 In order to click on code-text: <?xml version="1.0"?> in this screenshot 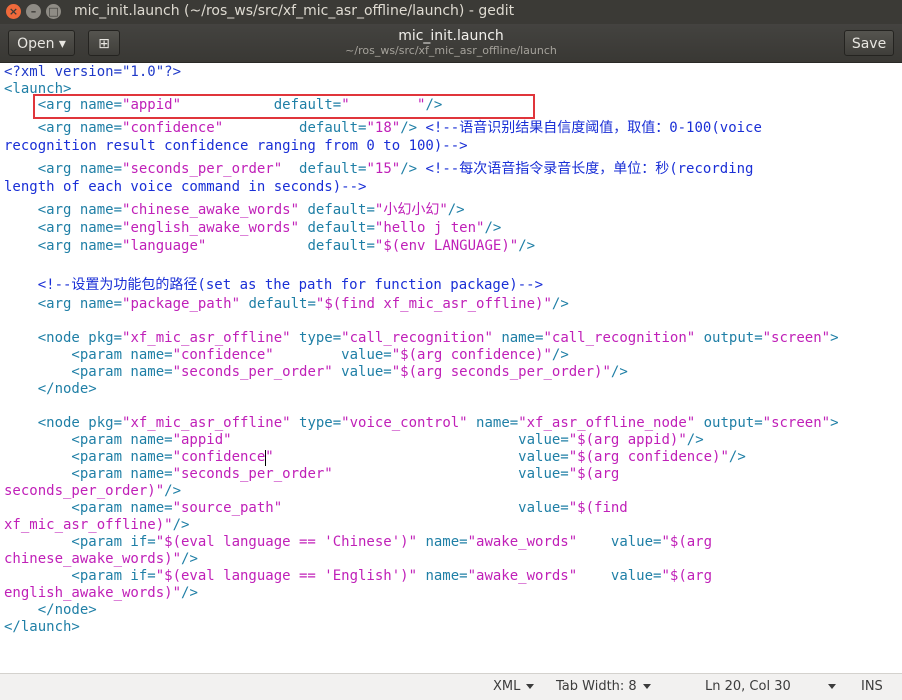, I will do `click(93, 72)`.